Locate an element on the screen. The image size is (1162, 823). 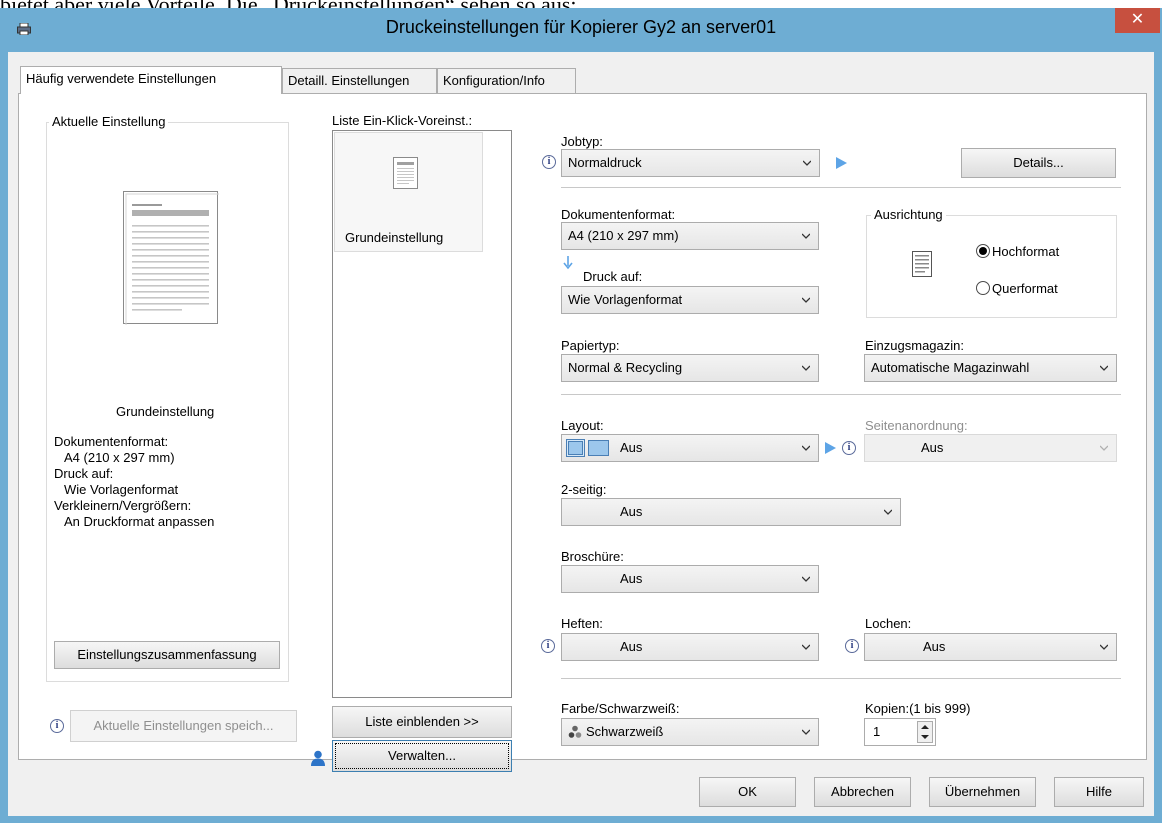
tab-konfiguration-info: Konfiguration/Info is located at coordinates (506, 81).